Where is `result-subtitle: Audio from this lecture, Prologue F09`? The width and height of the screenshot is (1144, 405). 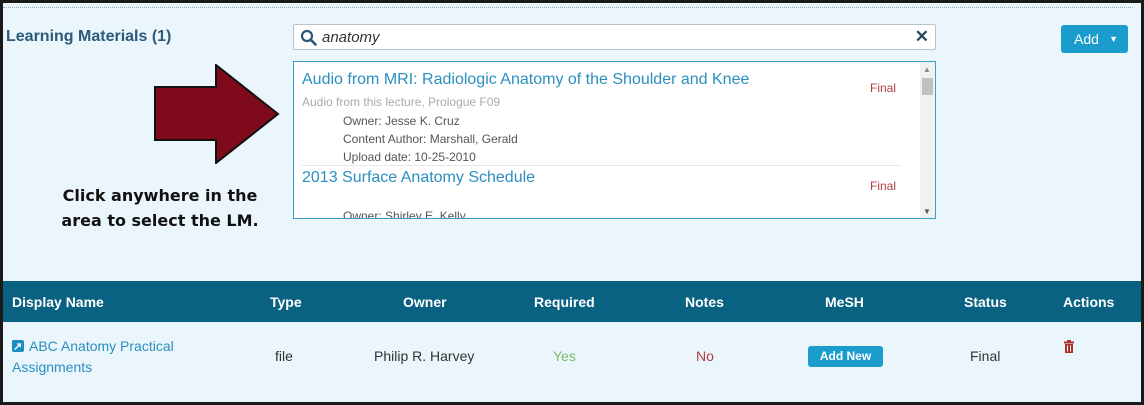
result-subtitle: Audio from this lecture, Prologue F09 is located at coordinates (401, 102).